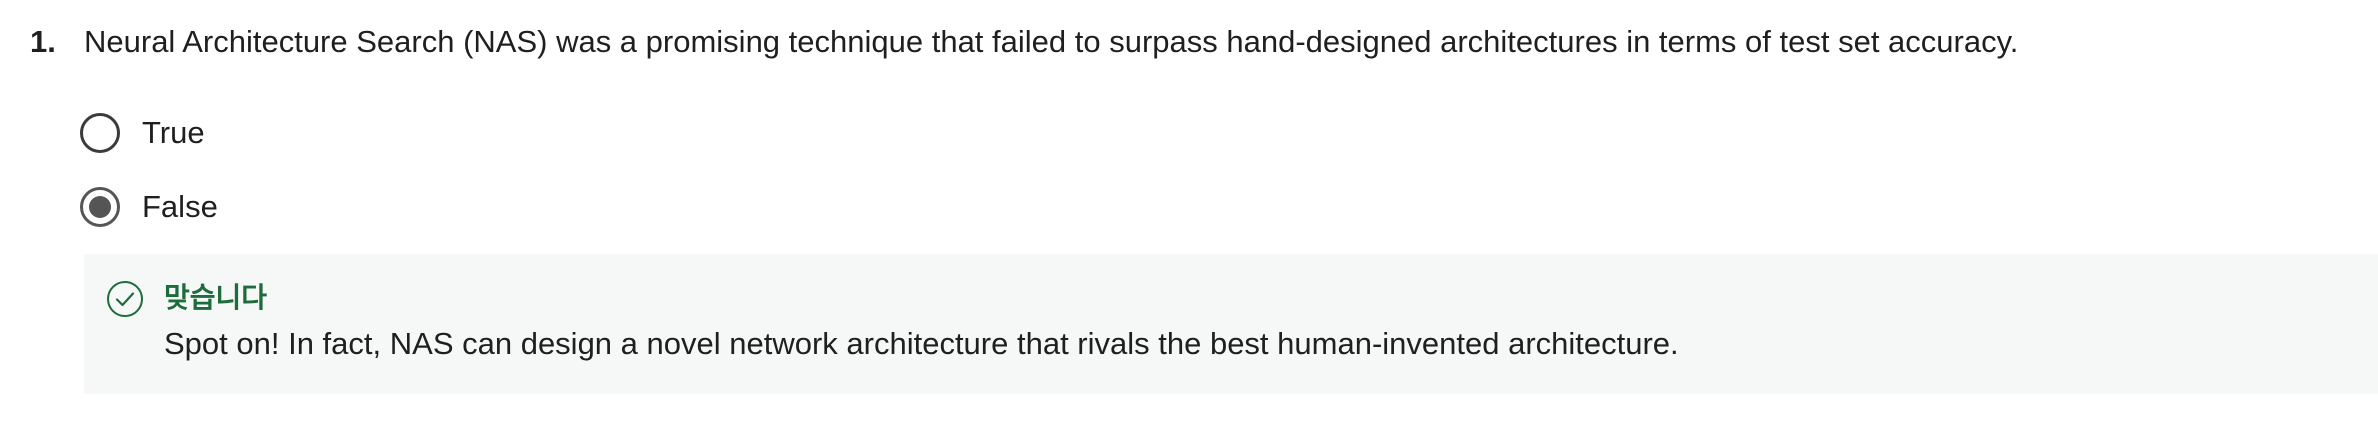 The image size is (2378, 424). I want to click on radio-button-false, so click(100, 207).